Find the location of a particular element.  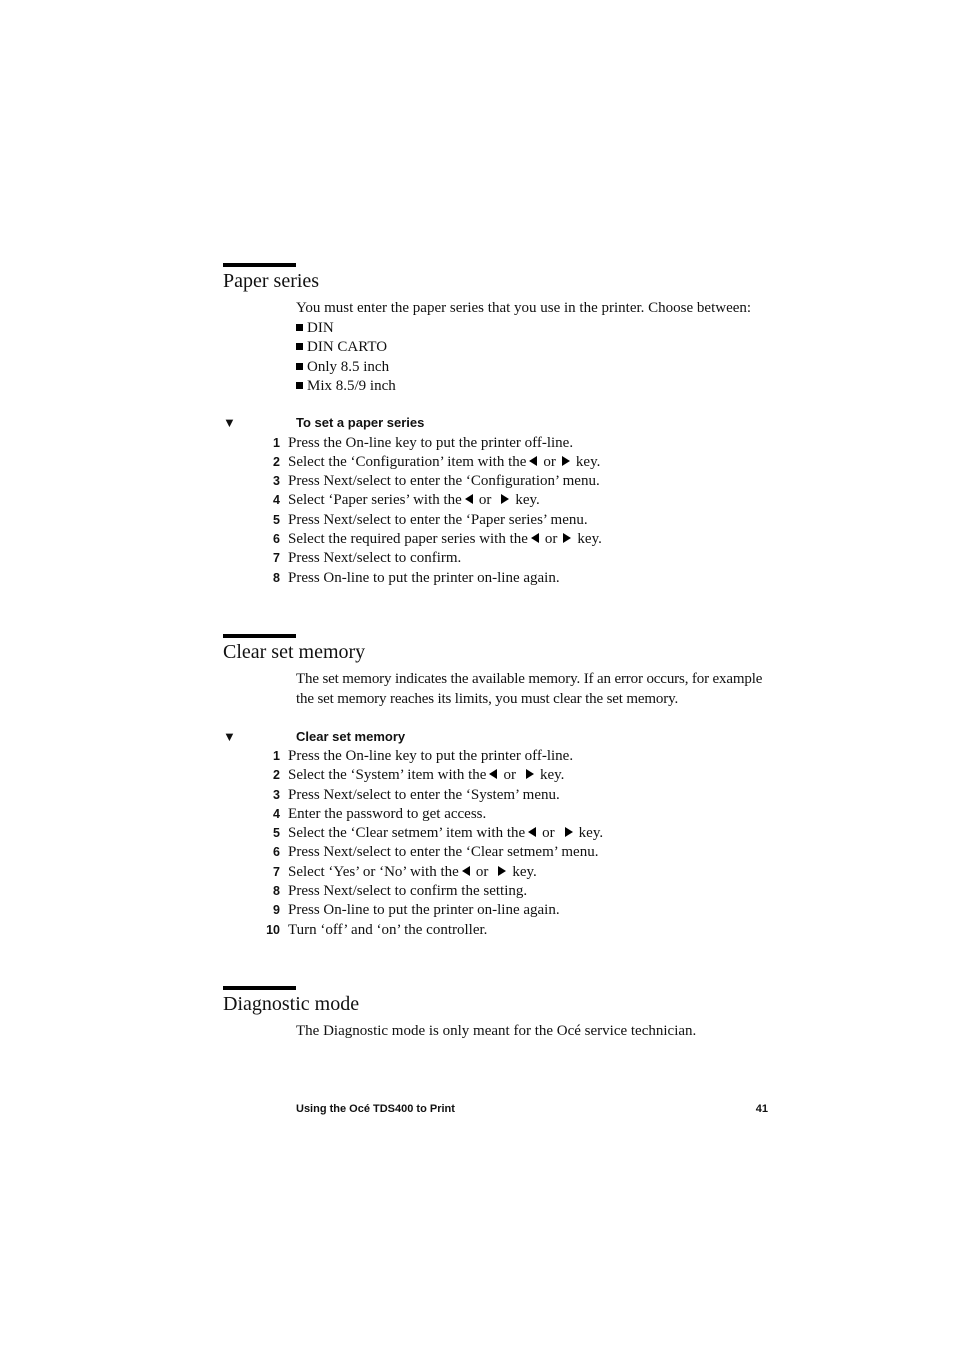

list-item: DIN is located at coordinates (539, 329).